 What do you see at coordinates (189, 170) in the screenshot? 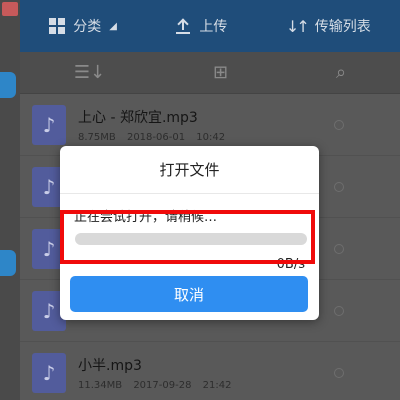
I see `dialog-title: 打开文件` at bounding box center [189, 170].